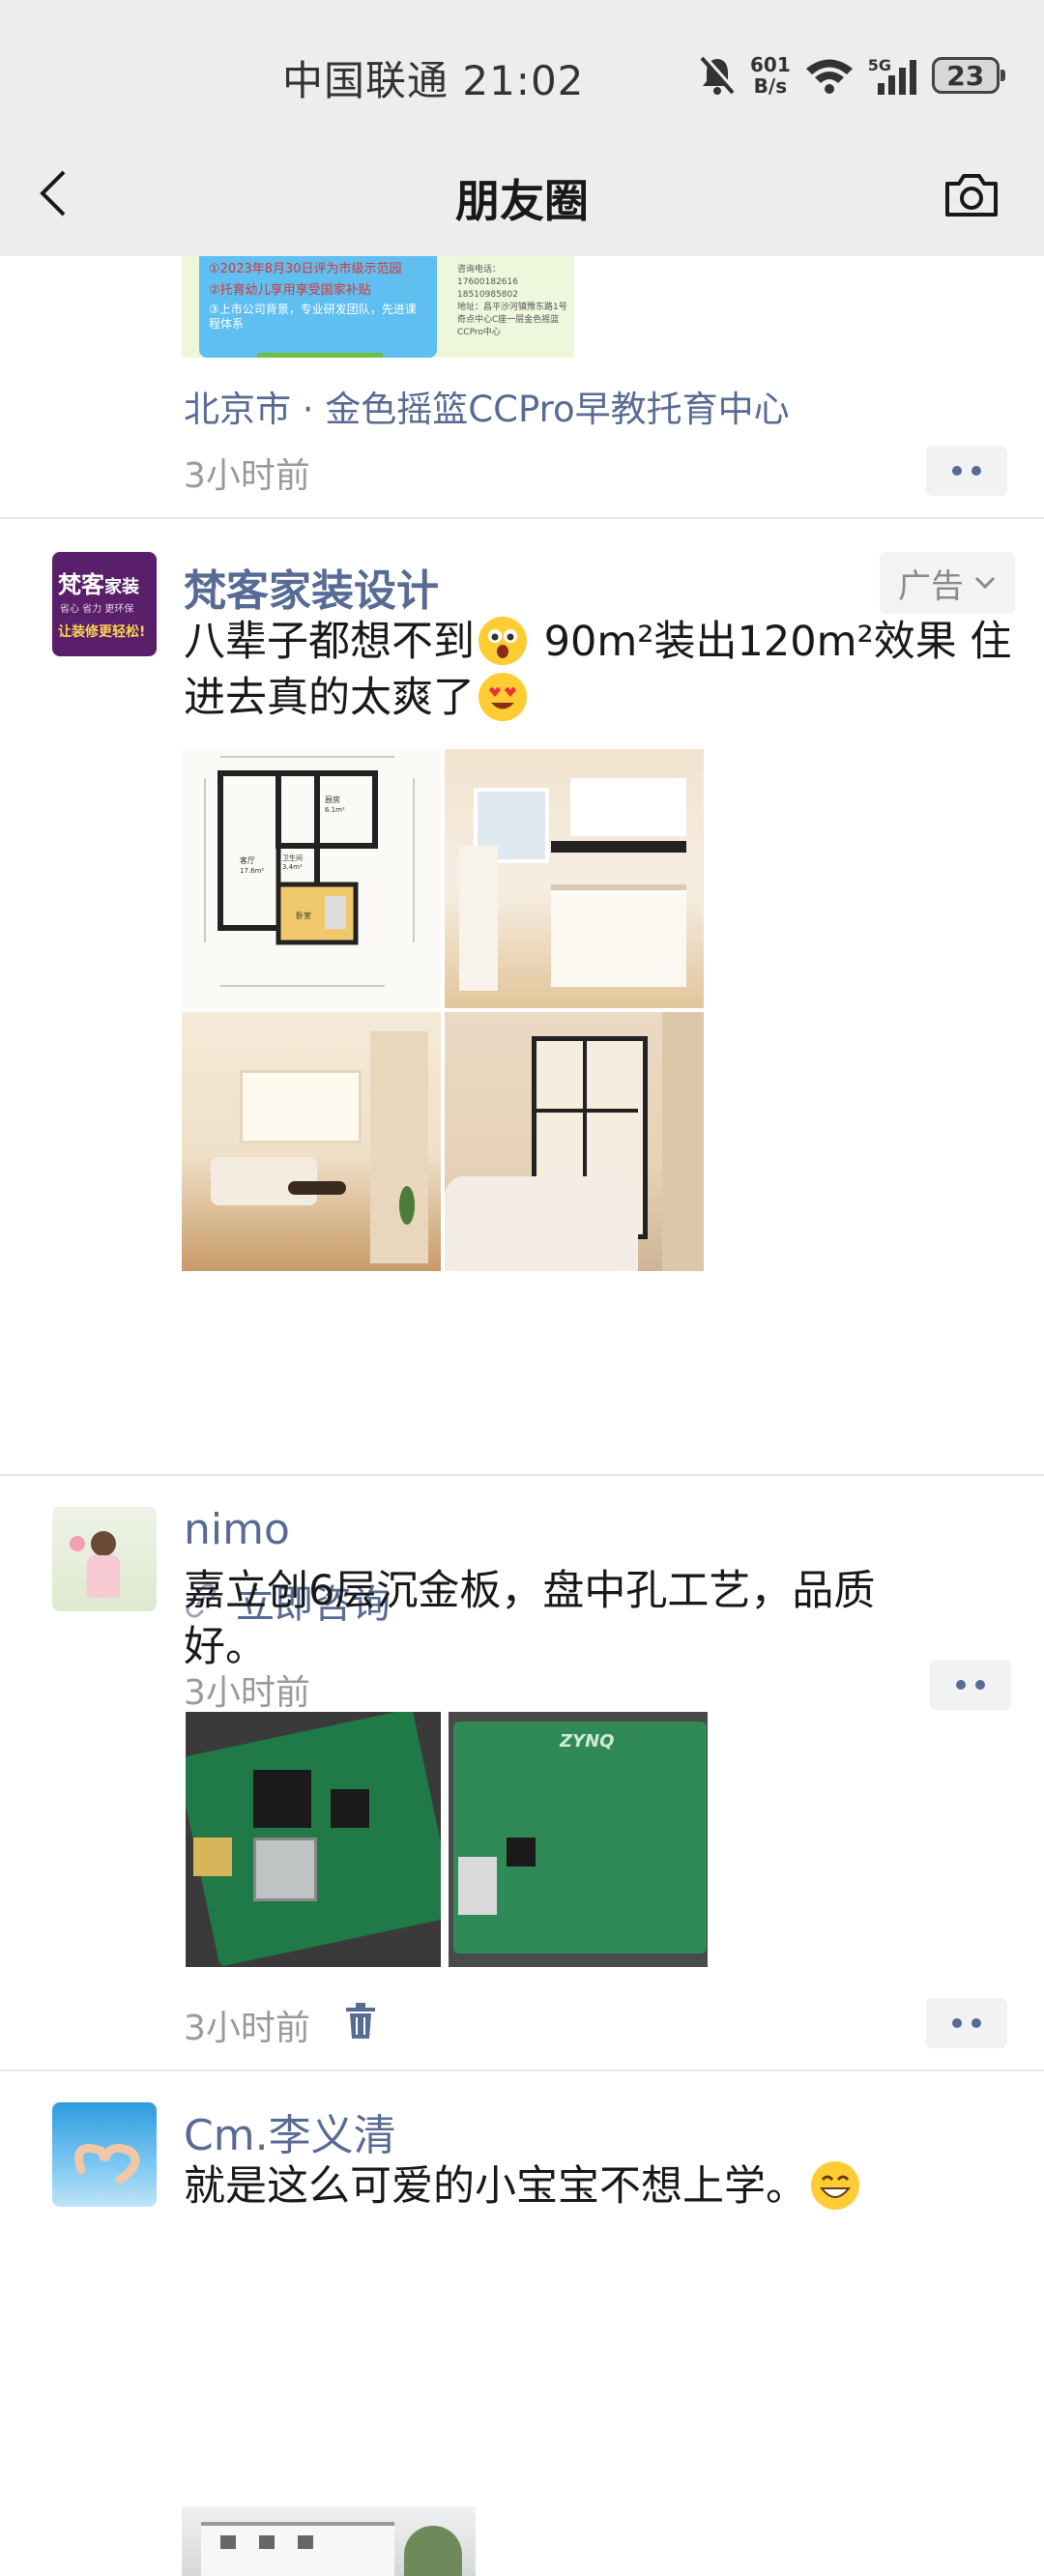  What do you see at coordinates (313, 317) in the screenshot?
I see `image-text: ③上市公司背景，专业研发团队，先进课程体系` at bounding box center [313, 317].